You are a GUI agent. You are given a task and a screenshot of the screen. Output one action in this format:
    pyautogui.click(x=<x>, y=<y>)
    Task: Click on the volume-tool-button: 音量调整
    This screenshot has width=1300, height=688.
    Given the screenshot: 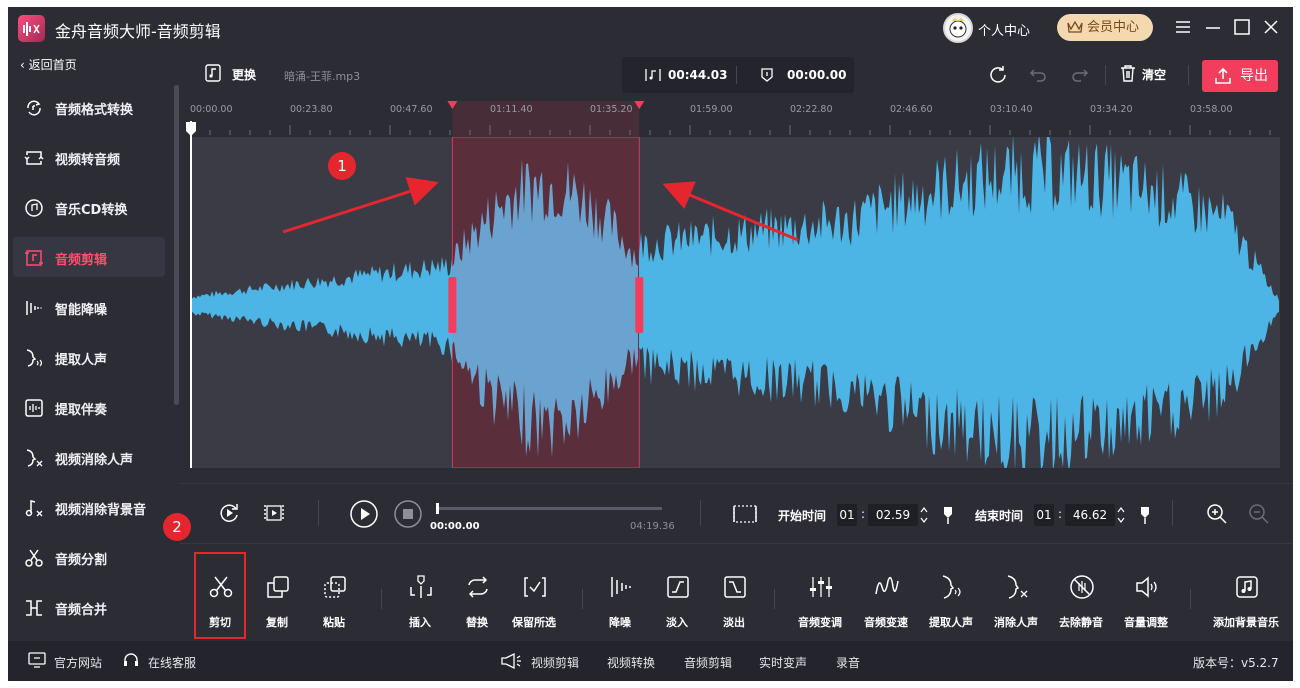 What is the action you would take?
    pyautogui.click(x=1146, y=596)
    